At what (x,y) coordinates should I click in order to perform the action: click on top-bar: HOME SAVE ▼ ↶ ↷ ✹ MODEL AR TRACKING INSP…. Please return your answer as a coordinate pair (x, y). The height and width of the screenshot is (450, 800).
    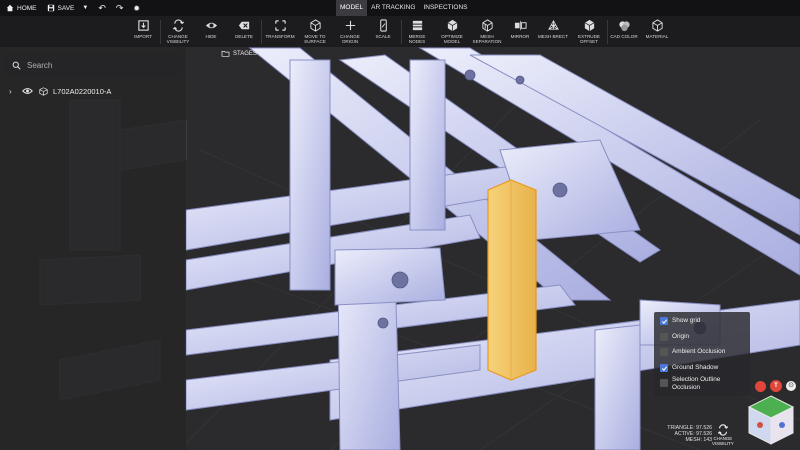
    Looking at the image, I should click on (400, 8).